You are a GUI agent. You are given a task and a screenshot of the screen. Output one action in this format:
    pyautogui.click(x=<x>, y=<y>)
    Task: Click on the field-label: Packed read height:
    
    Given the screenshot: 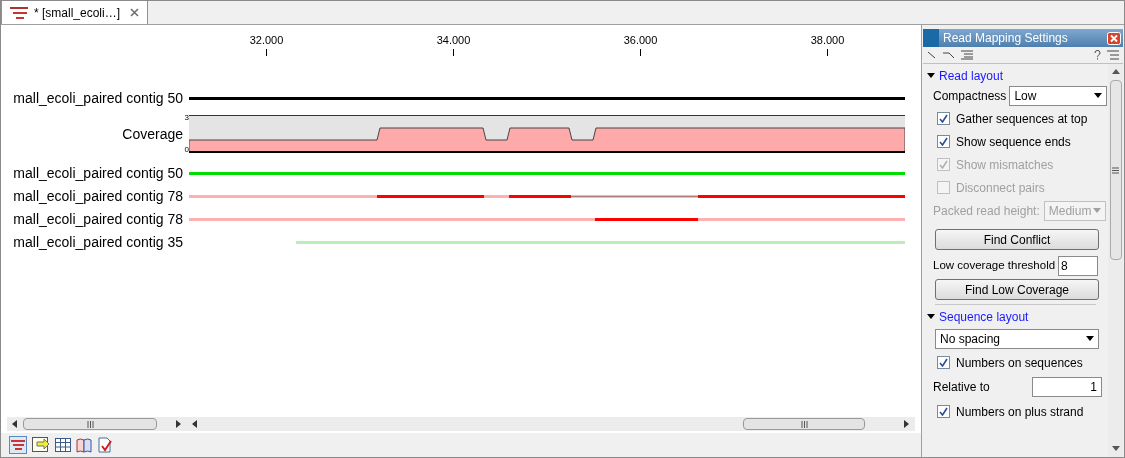 What is the action you would take?
    pyautogui.click(x=986, y=211)
    